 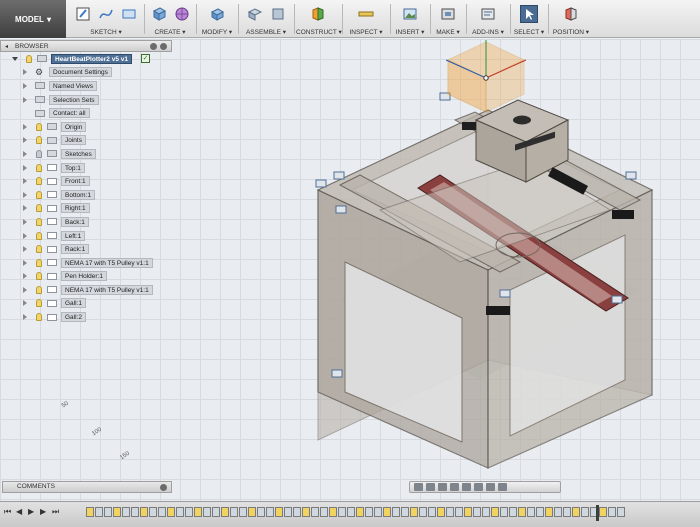 I want to click on addins-group: ADD-INS ▾, so click(x=488, y=19).